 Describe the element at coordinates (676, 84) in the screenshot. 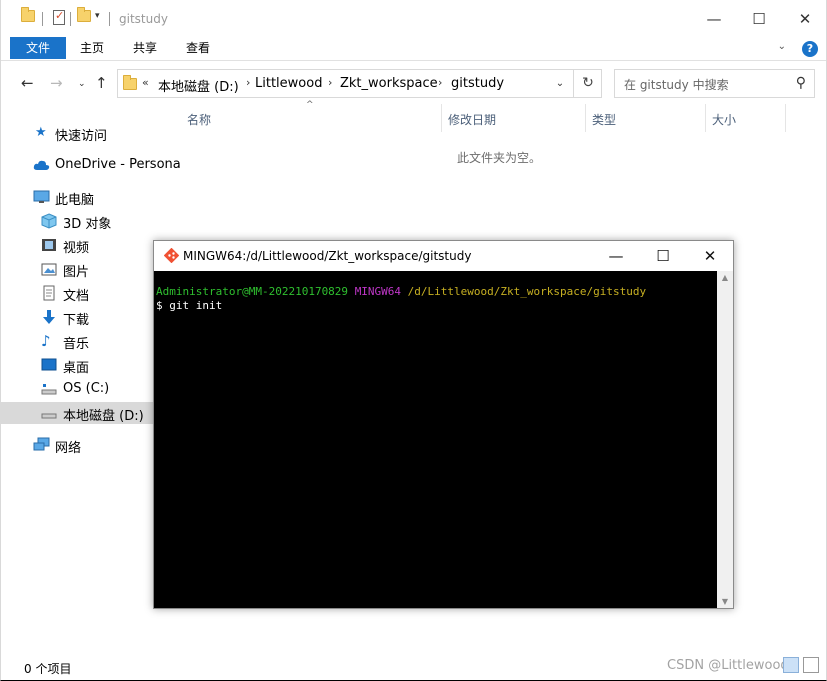

I see `search-placeholder: 在 gitstudy 中搜索` at that location.